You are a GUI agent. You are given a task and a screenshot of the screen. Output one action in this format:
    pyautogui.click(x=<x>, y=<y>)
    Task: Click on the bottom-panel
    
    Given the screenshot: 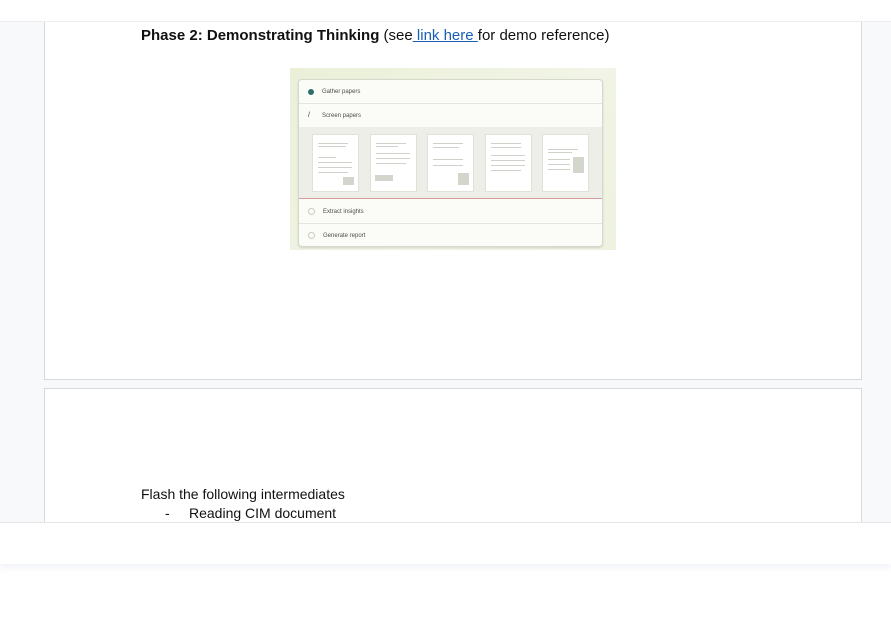 What is the action you would take?
    pyautogui.click(x=445, y=543)
    